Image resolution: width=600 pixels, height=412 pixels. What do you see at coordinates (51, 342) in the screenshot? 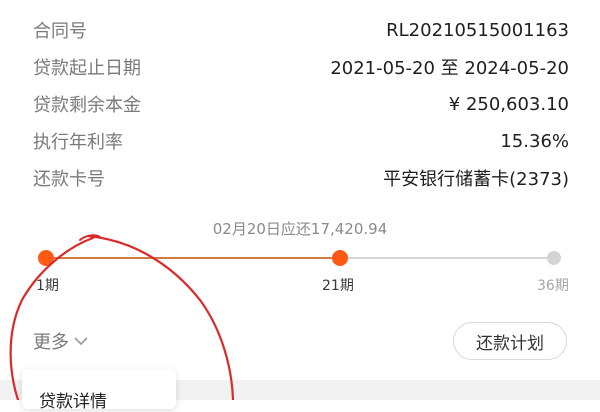
I see `more-label: 更多` at bounding box center [51, 342].